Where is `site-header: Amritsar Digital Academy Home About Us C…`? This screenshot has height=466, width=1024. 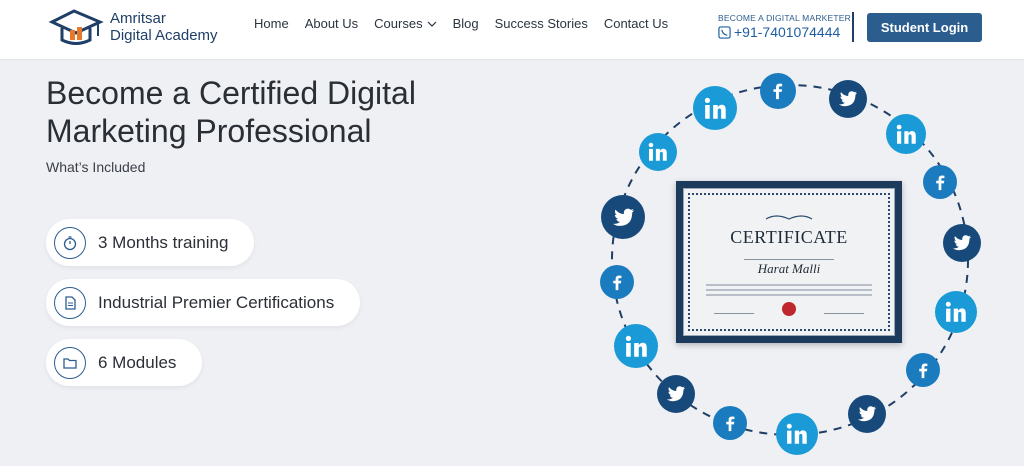
site-header: Amritsar Digital Academy Home About Us C… is located at coordinates (512, 30).